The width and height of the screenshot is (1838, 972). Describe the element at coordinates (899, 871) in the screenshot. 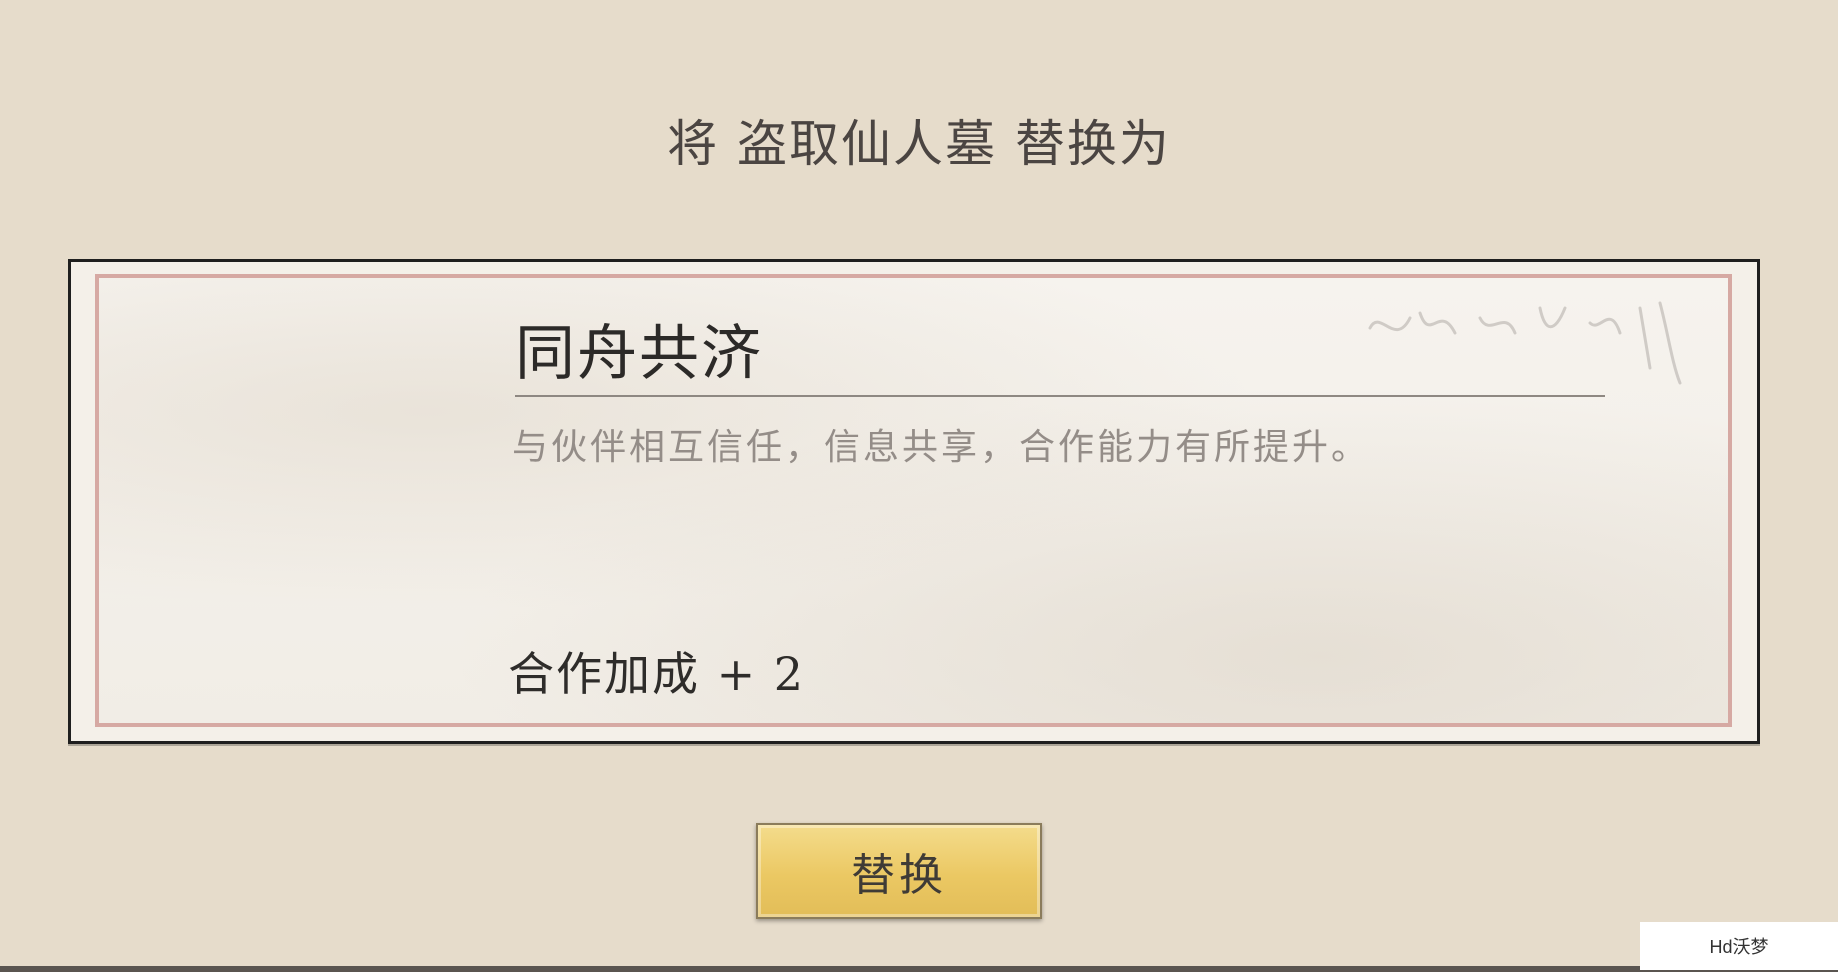

I see `replace-button: 替换` at that location.